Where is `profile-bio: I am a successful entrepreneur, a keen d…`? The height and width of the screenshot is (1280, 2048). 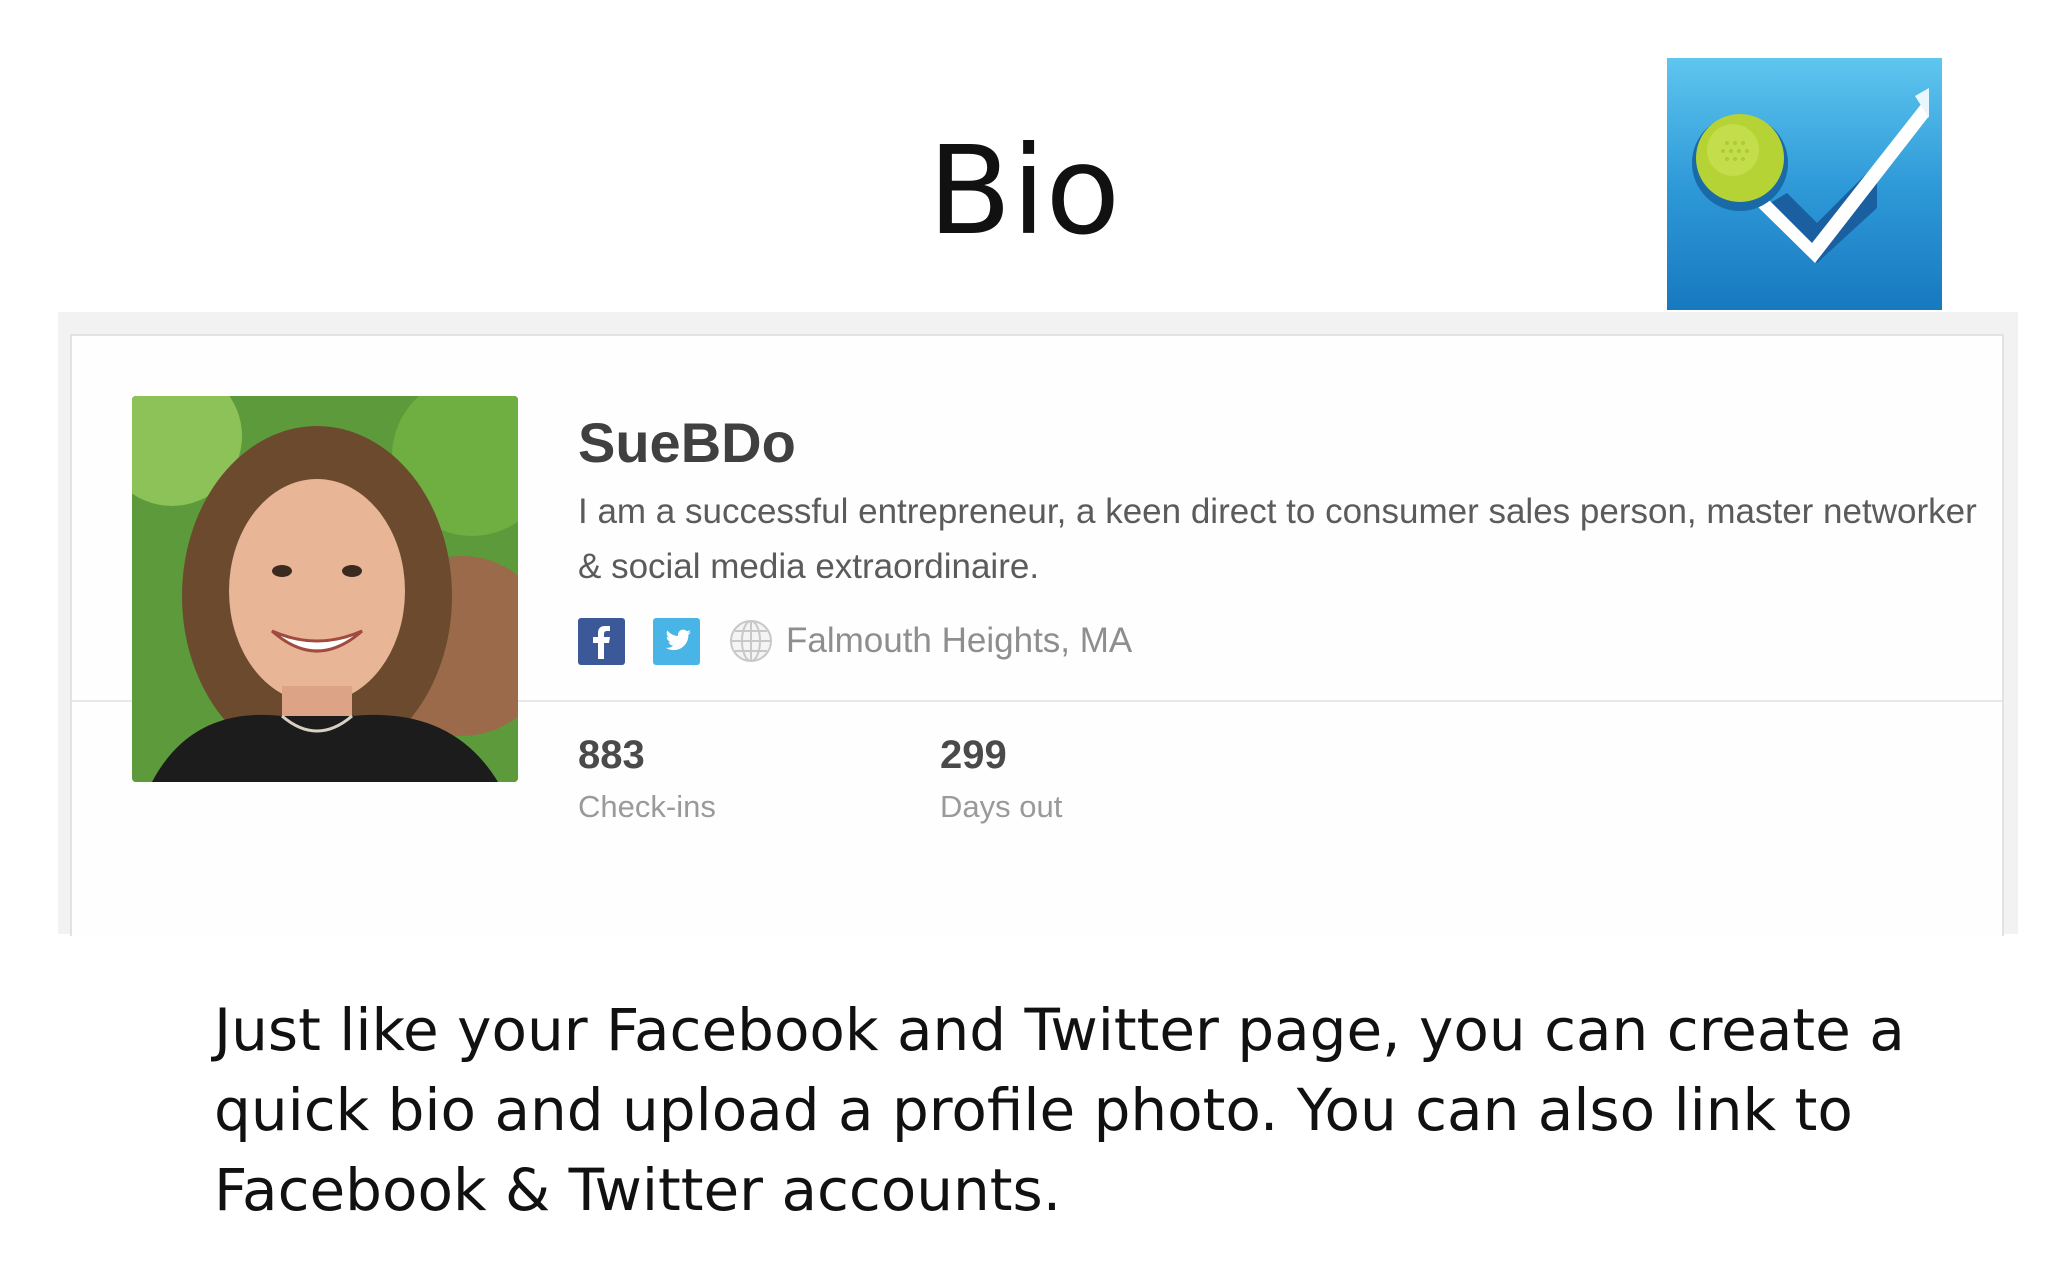 profile-bio: I am a successful entrepreneur, a keen d… is located at coordinates (1277, 539).